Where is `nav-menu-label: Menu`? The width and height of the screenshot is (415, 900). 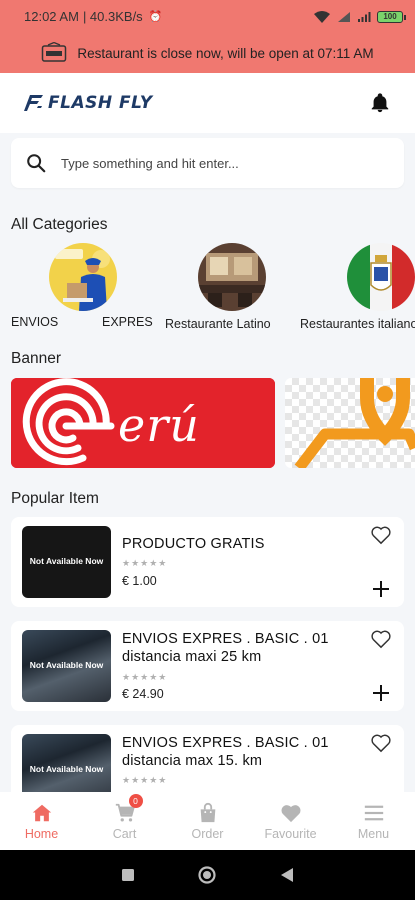
nav-menu-label: Menu is located at coordinates (373, 833).